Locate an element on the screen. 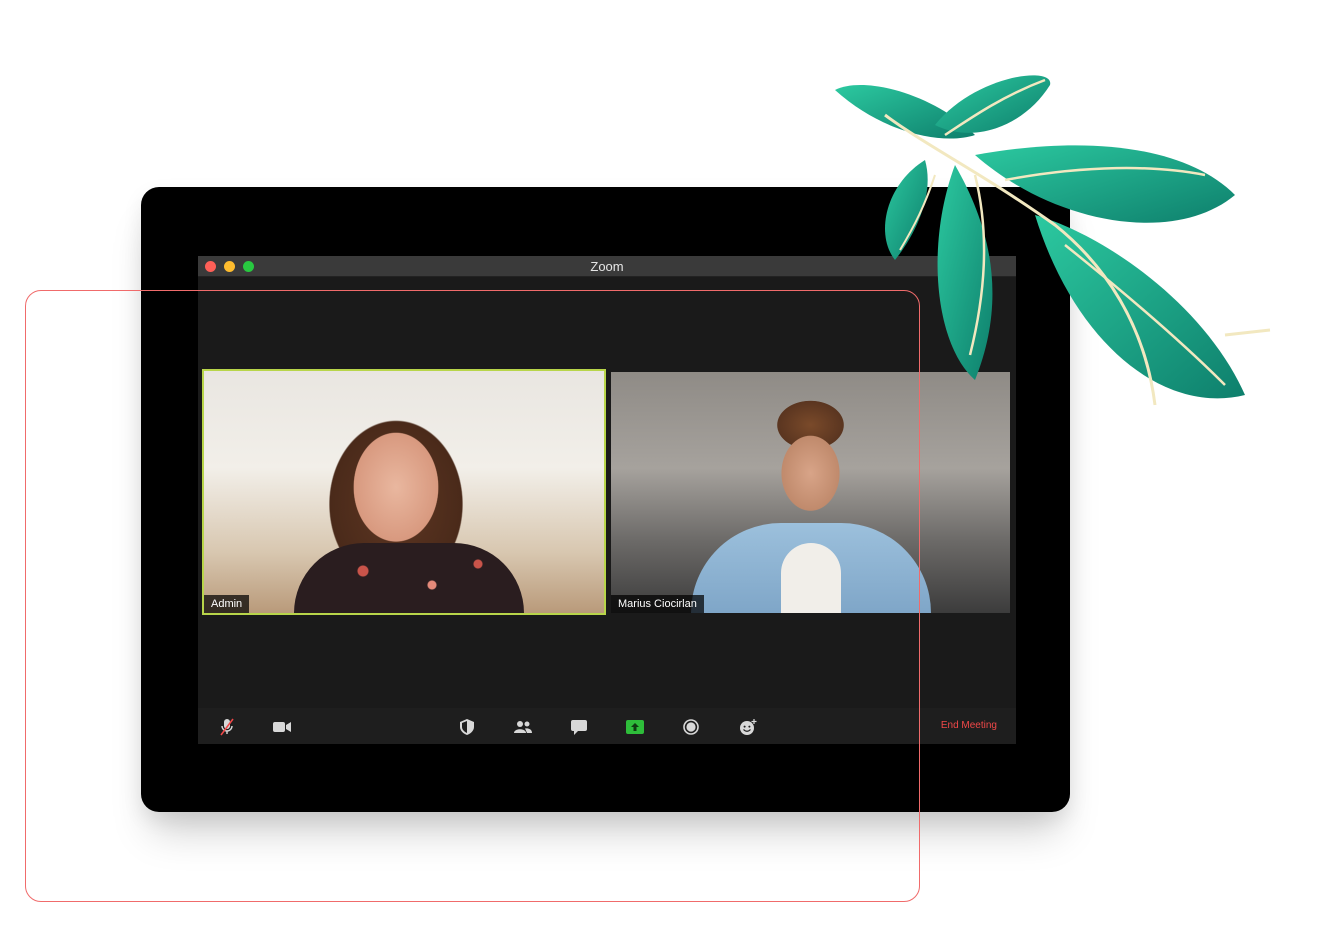  end-meeting-button: End Meeting is located at coordinates (969, 725).